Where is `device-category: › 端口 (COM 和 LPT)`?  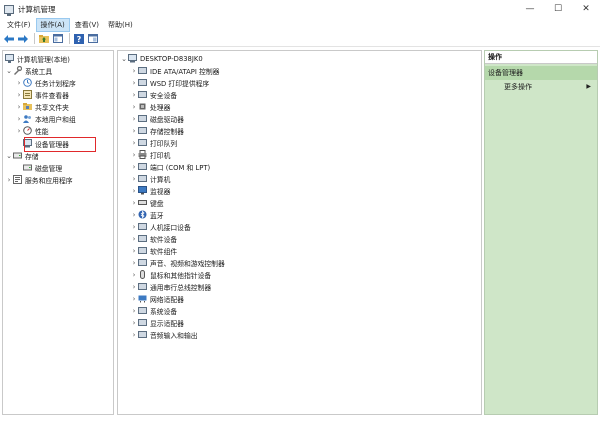
device-category: › 端口 (COM 和 LPT) is located at coordinates (170, 166).